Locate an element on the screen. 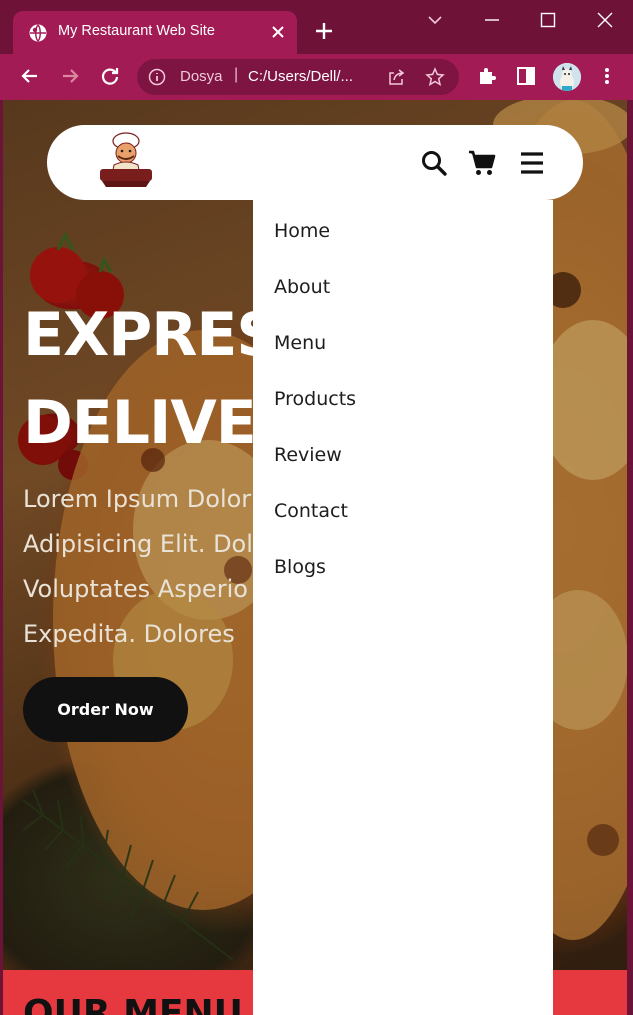 Image resolution: width=633 pixels, height=1015 pixels. avatar is located at coordinates (567, 77).